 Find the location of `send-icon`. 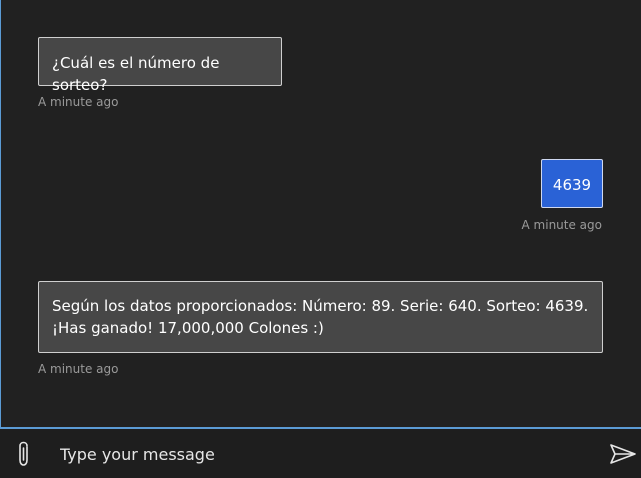

send-icon is located at coordinates (623, 454).